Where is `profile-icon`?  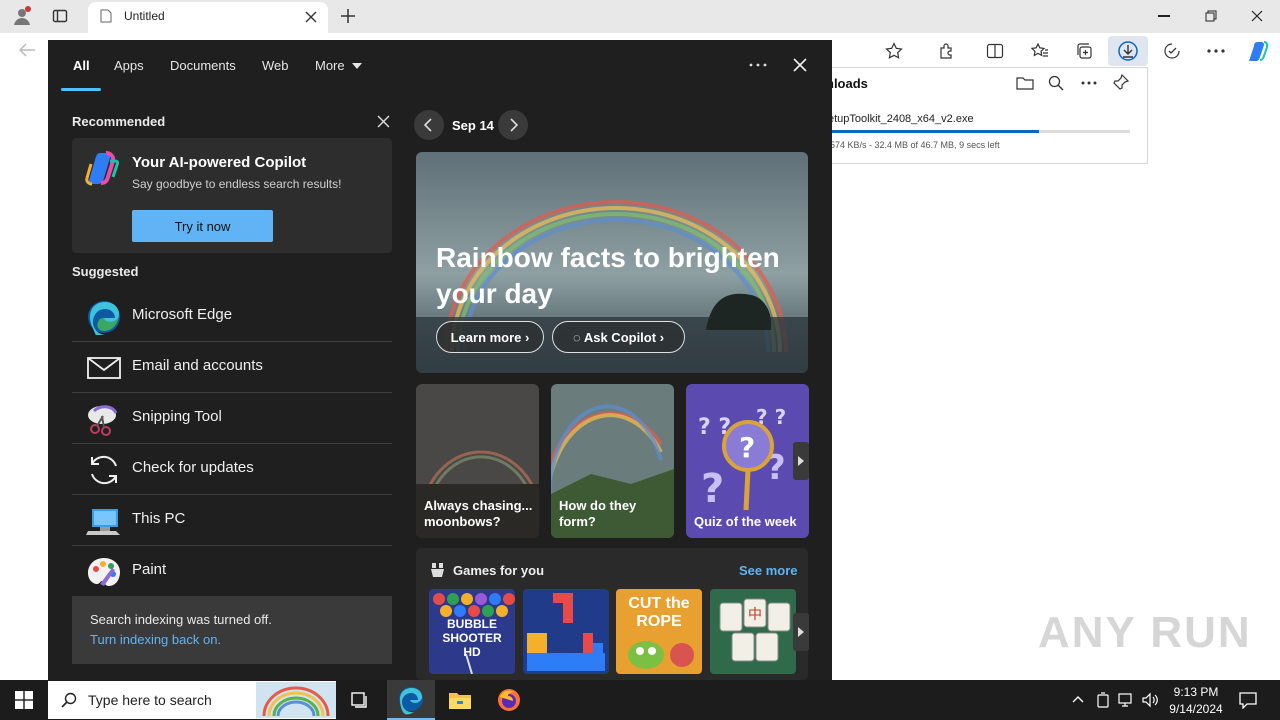 profile-icon is located at coordinates (22, 16).